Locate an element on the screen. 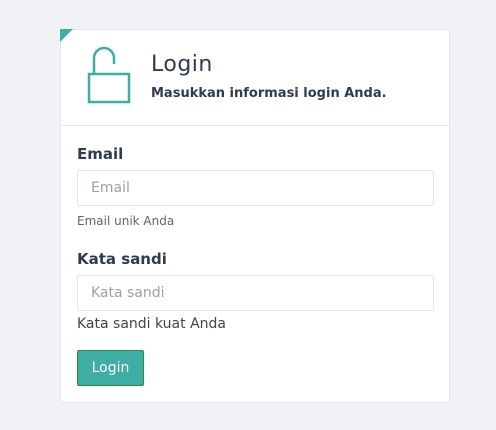 This screenshot has width=496, height=430. password-field is located at coordinates (255, 293).